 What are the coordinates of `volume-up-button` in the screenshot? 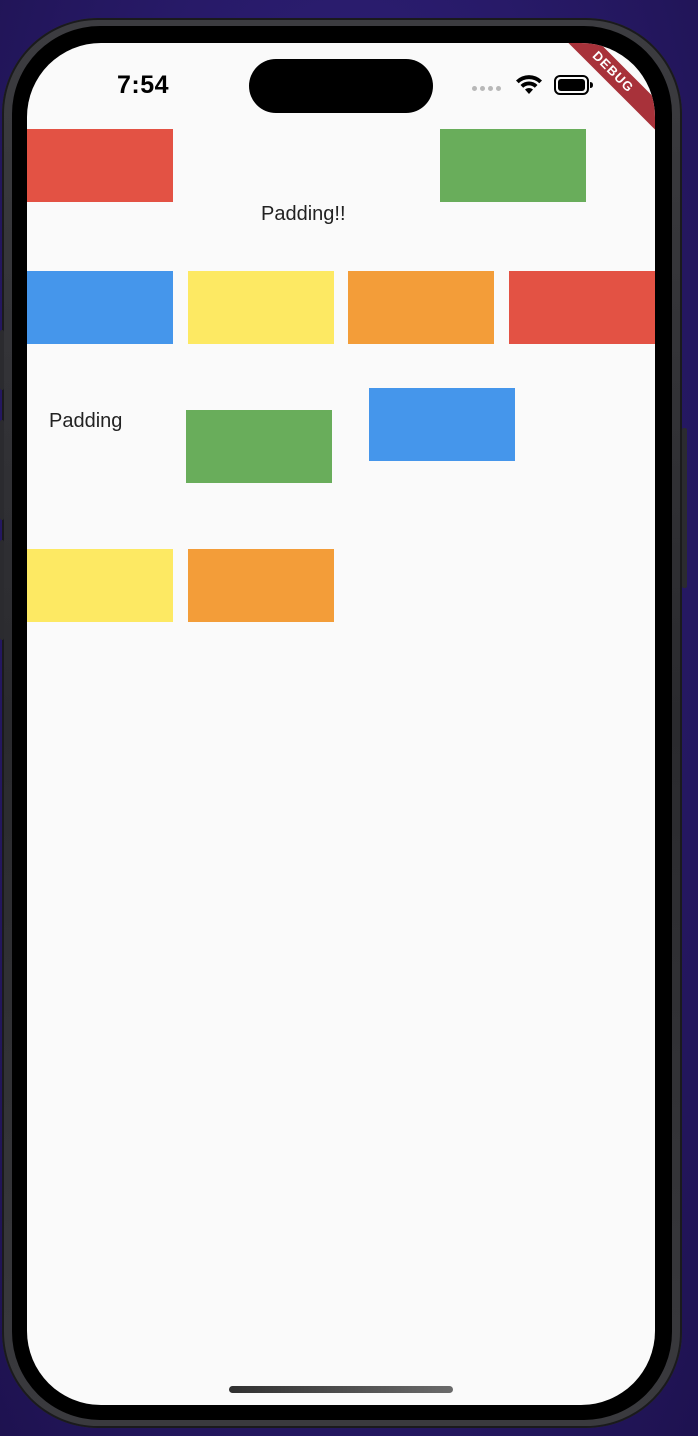 It's located at (2, 470).